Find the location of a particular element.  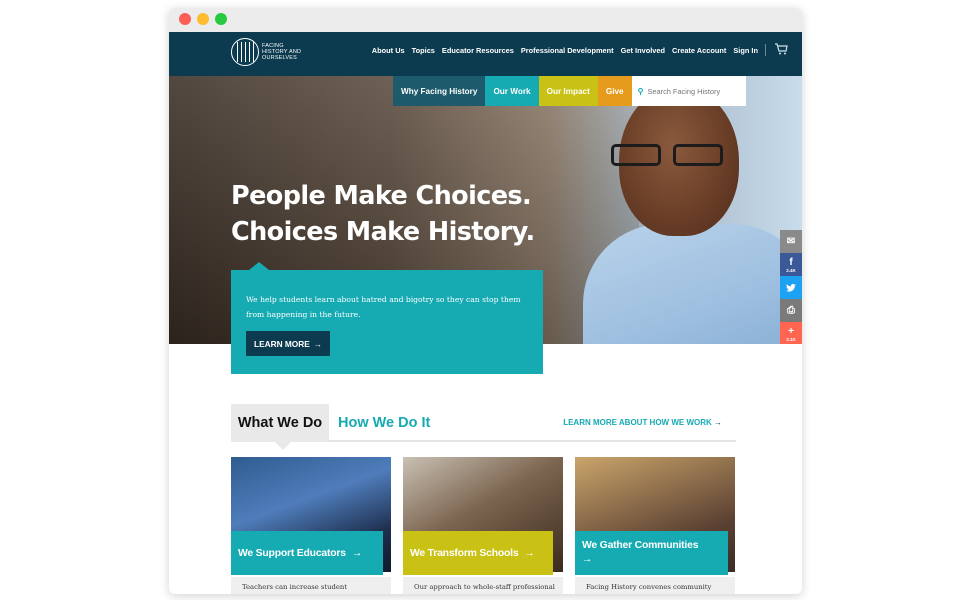

site-logo: Facing History and Ourselves is located at coordinates (266, 52).